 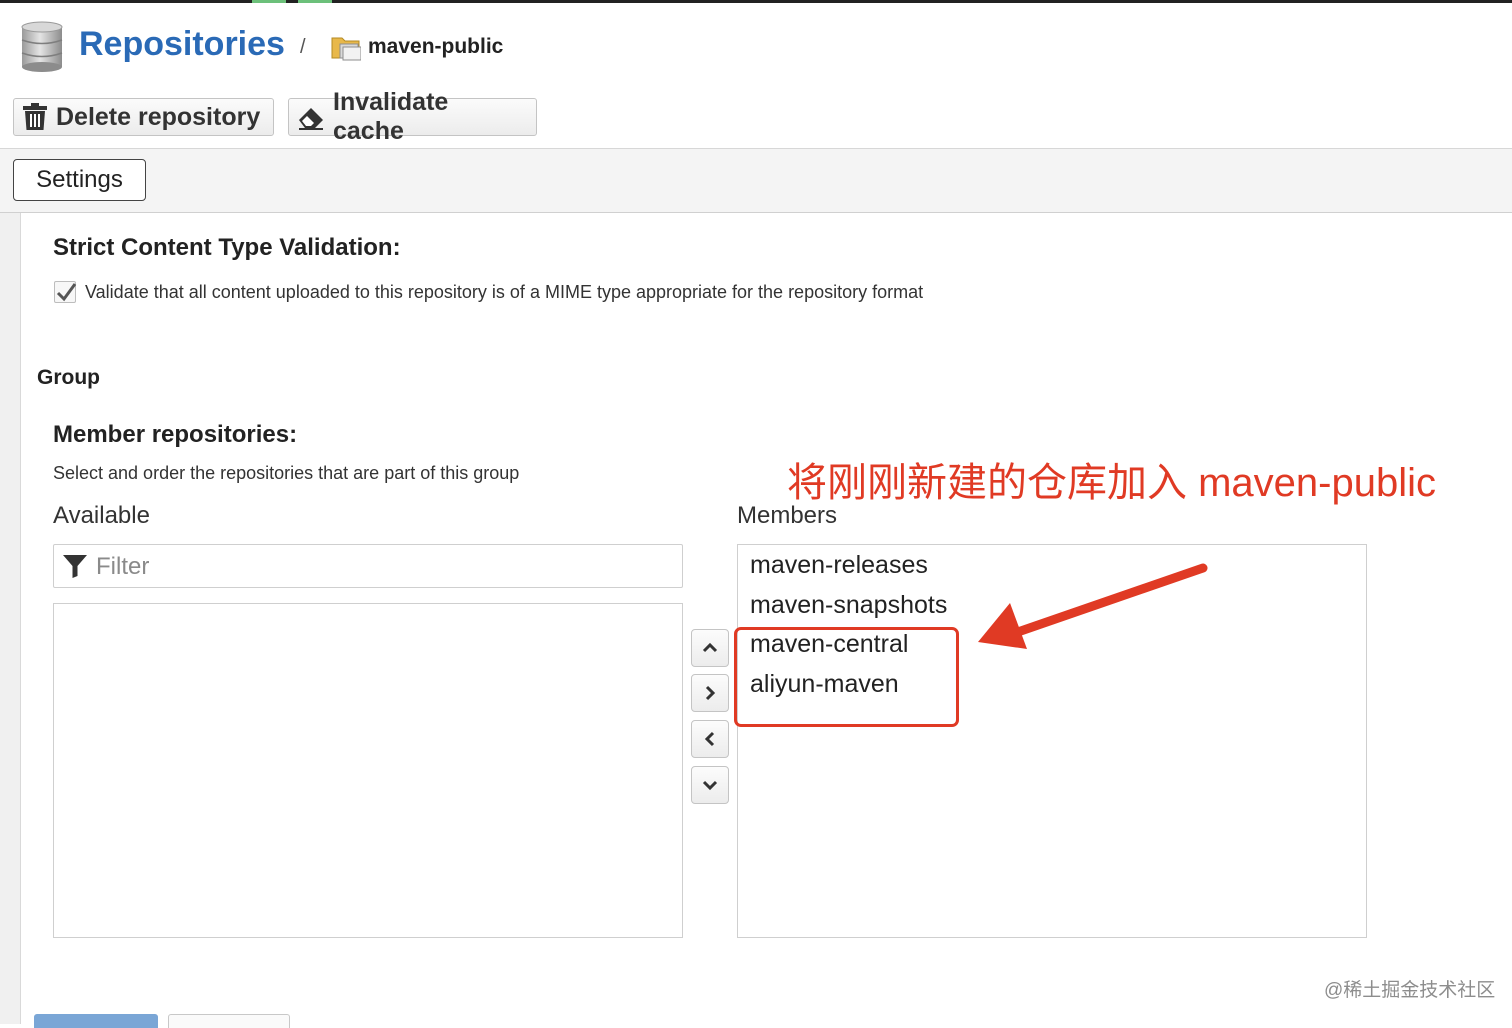 I want to click on strict-validation-heading: Strict Content Type Validation:, so click(x=227, y=247).